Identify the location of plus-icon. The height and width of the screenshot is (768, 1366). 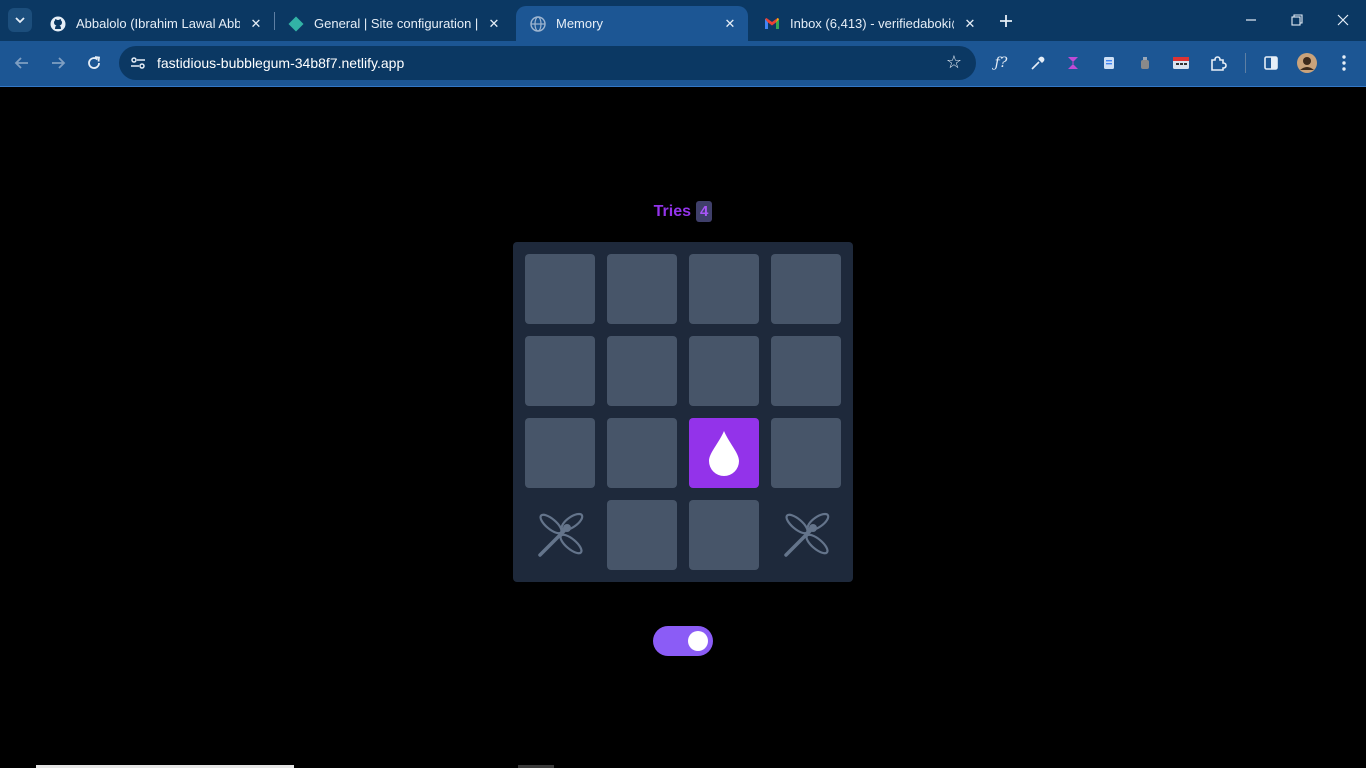
(1006, 21).